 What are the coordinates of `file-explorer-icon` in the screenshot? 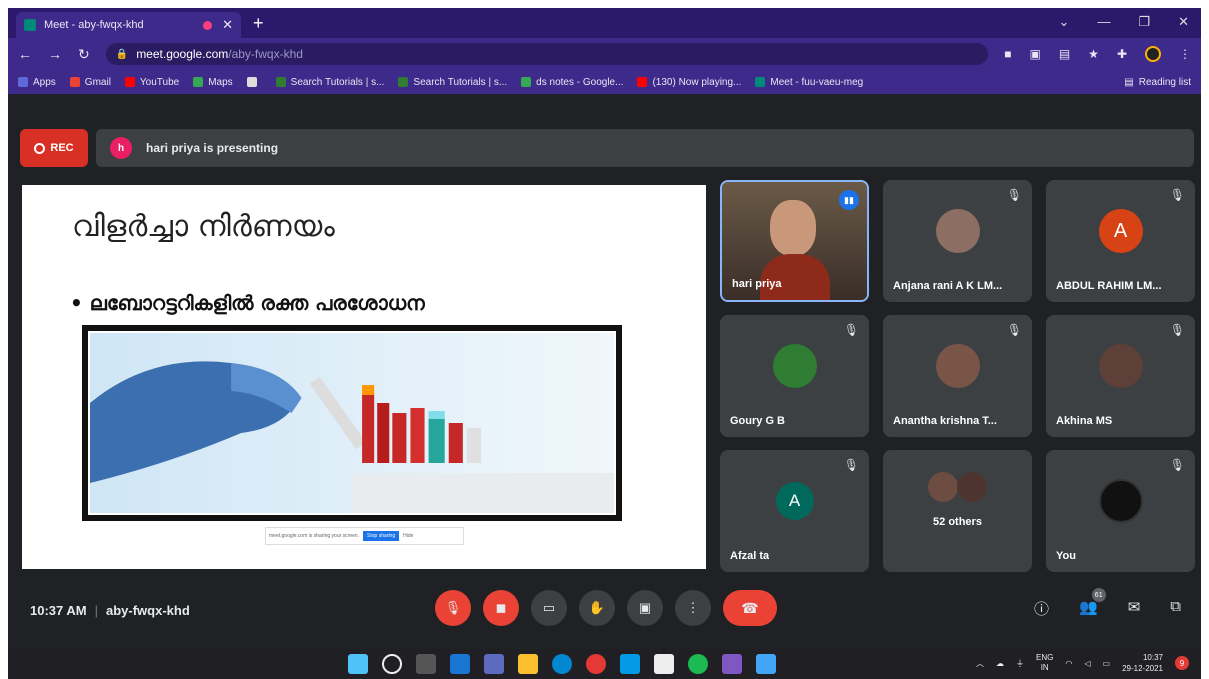 It's located at (528, 664).